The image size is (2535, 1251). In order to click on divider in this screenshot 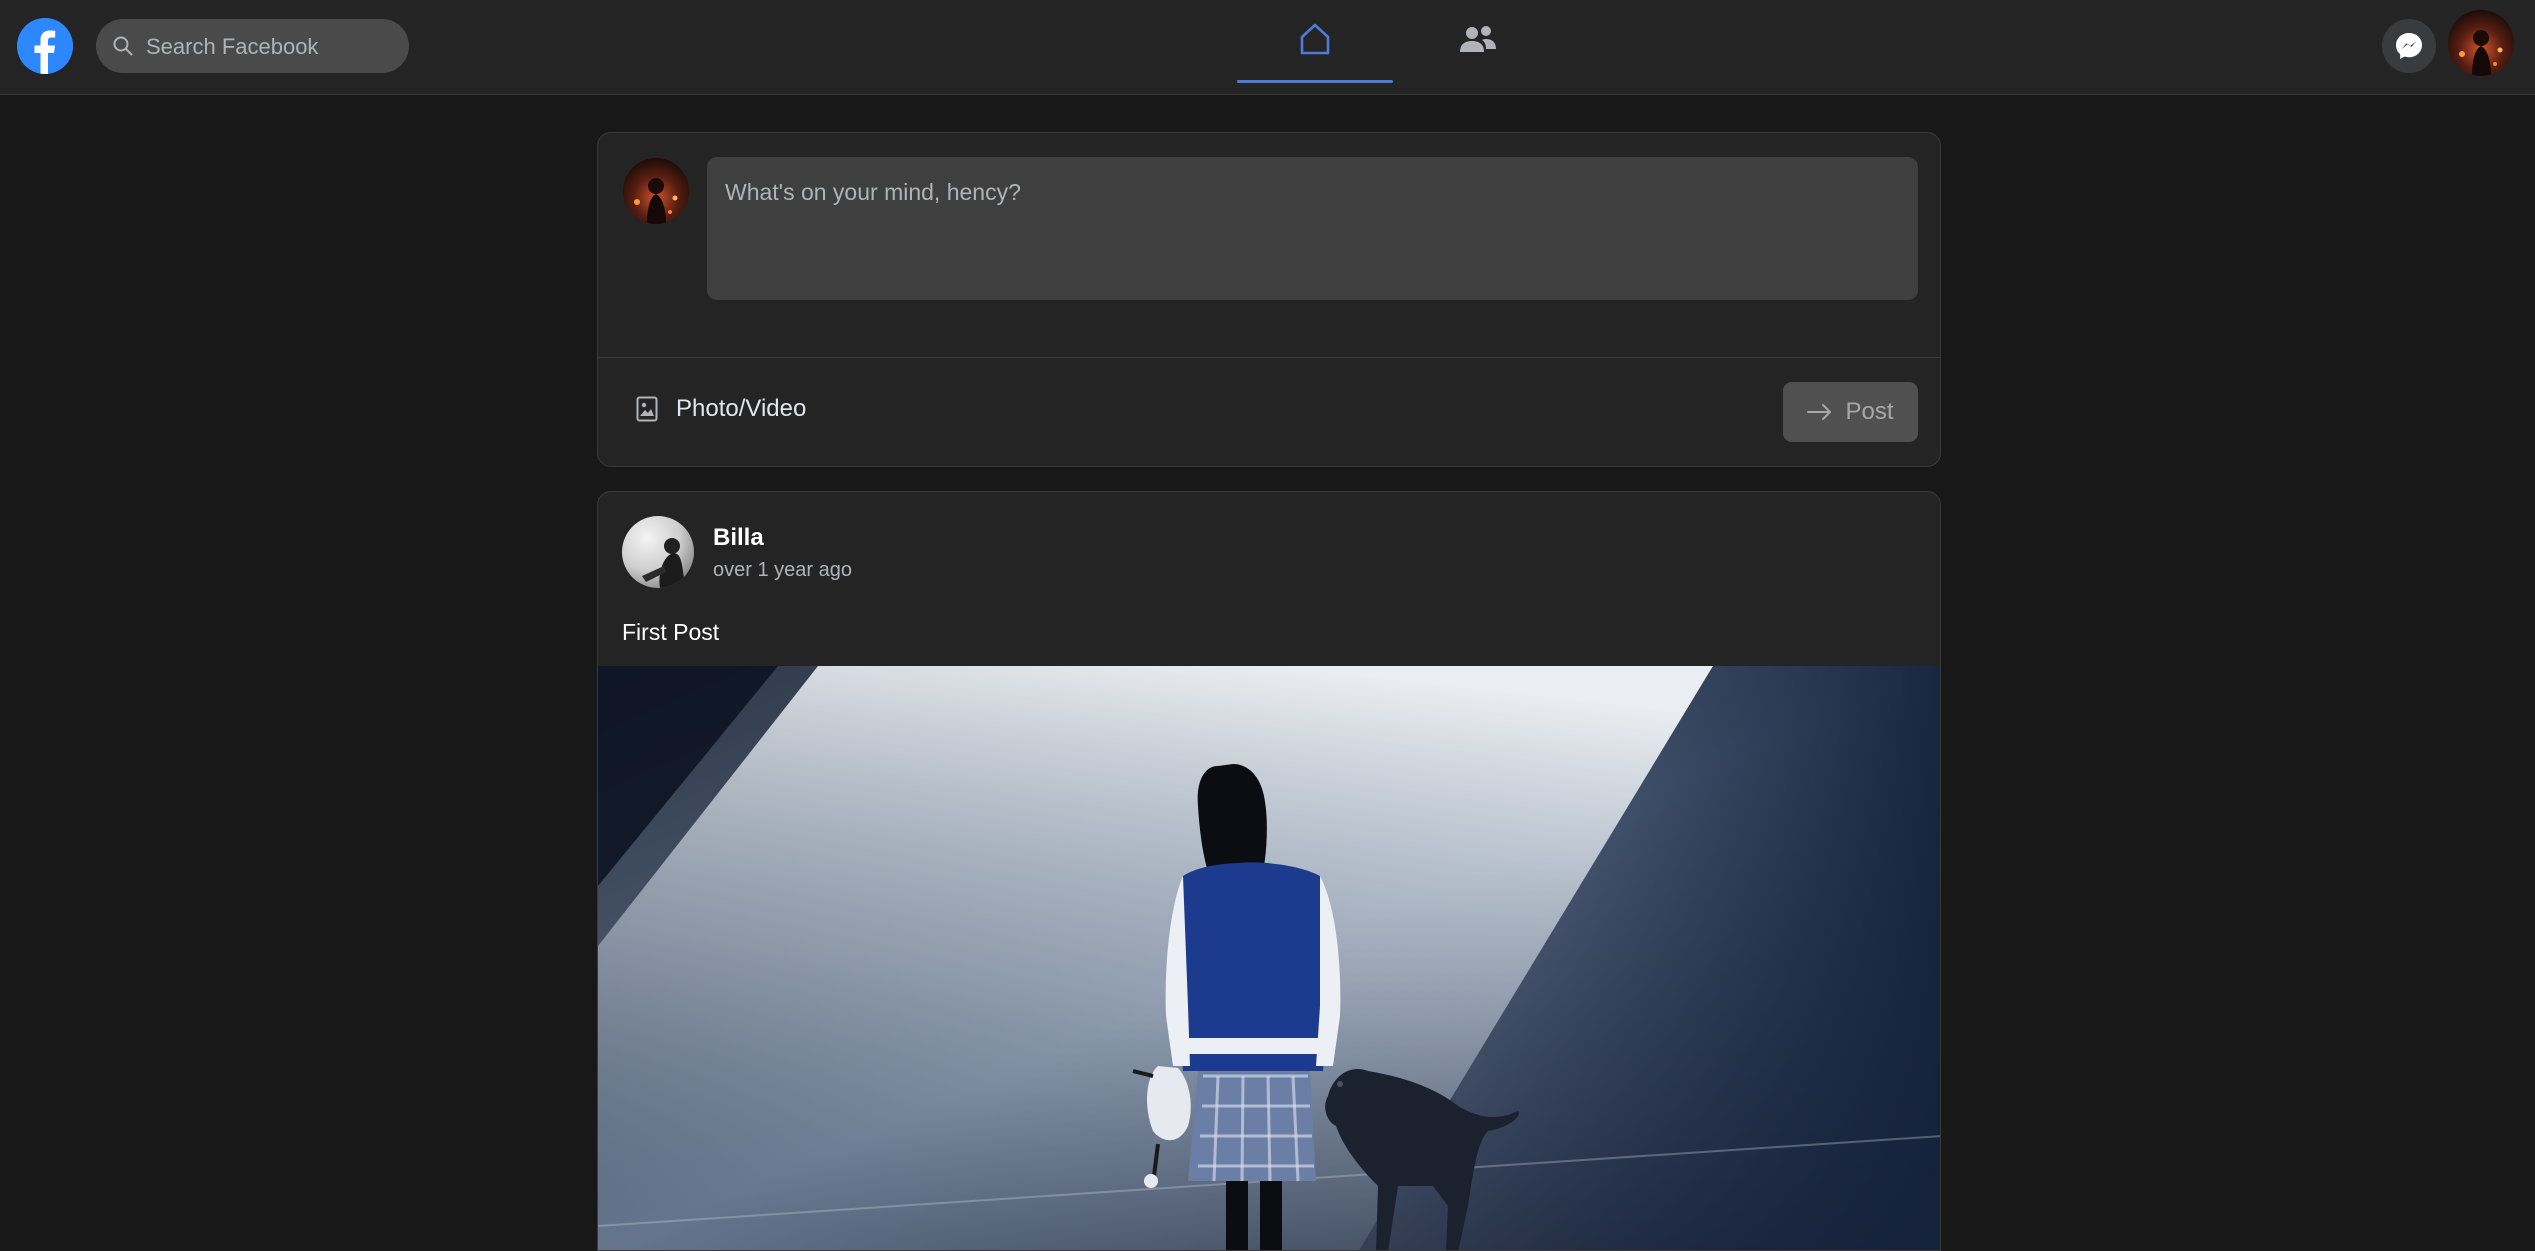, I will do `click(1269, 357)`.